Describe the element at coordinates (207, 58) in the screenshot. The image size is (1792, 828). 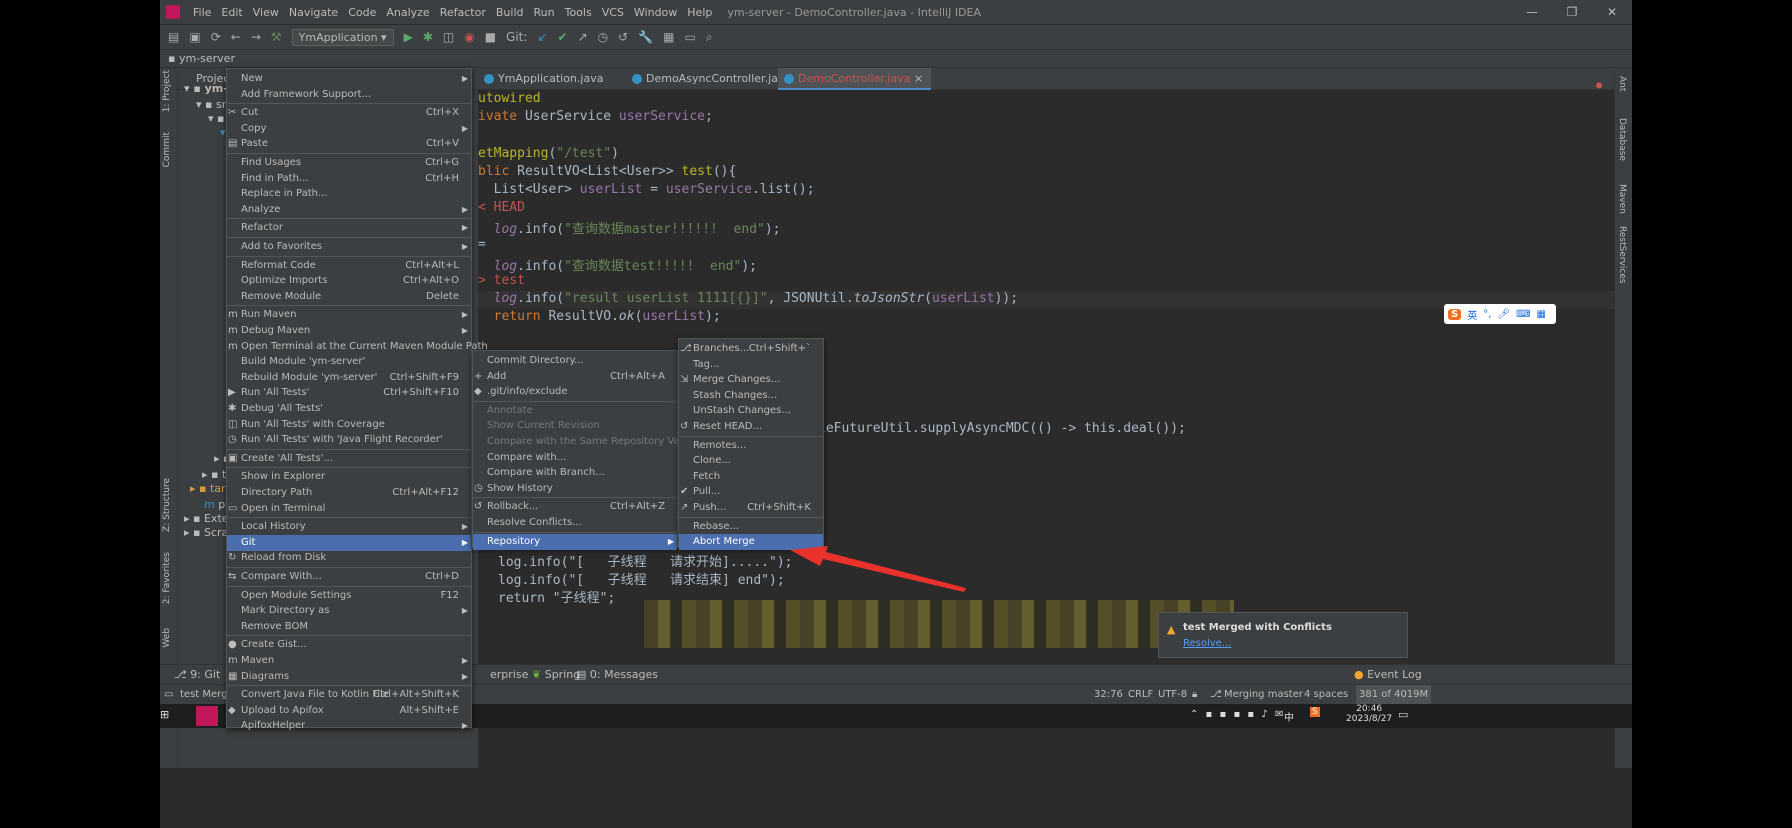
I see `breadcrumb-project: ym-server` at that location.